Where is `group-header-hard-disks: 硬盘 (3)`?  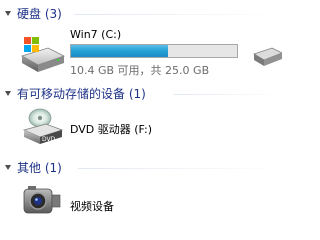
group-header-hard-disks: 硬盘 (3) is located at coordinates (31, 13).